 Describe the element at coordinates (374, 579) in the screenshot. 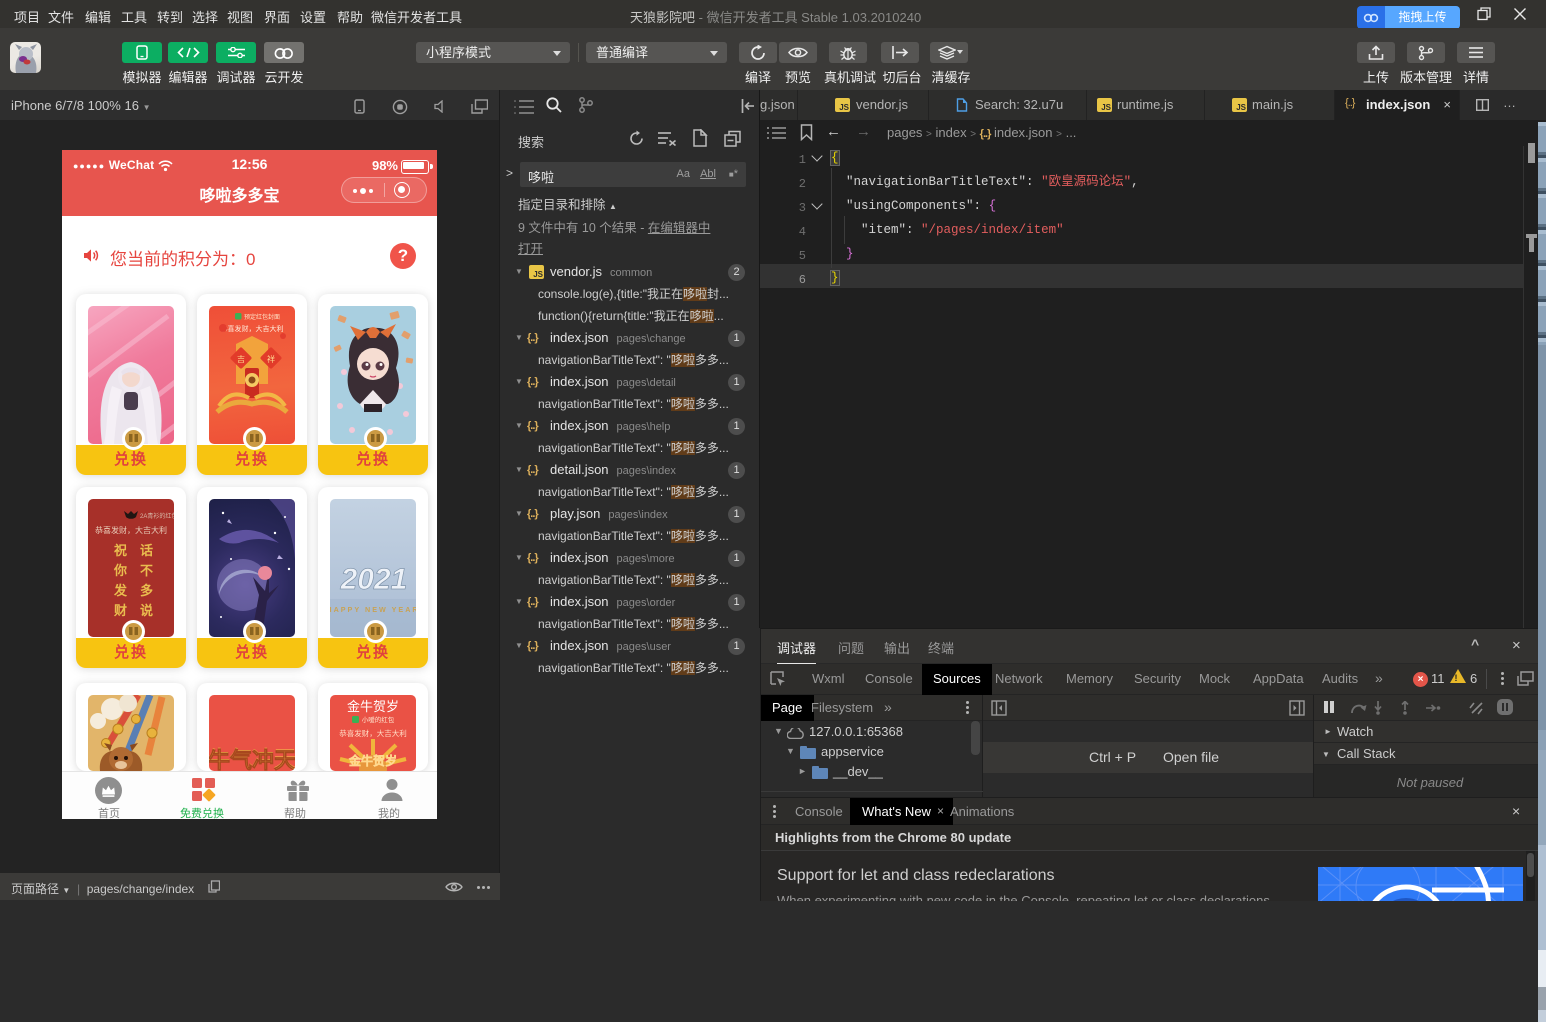

I see `svg-text: 2021` at that location.